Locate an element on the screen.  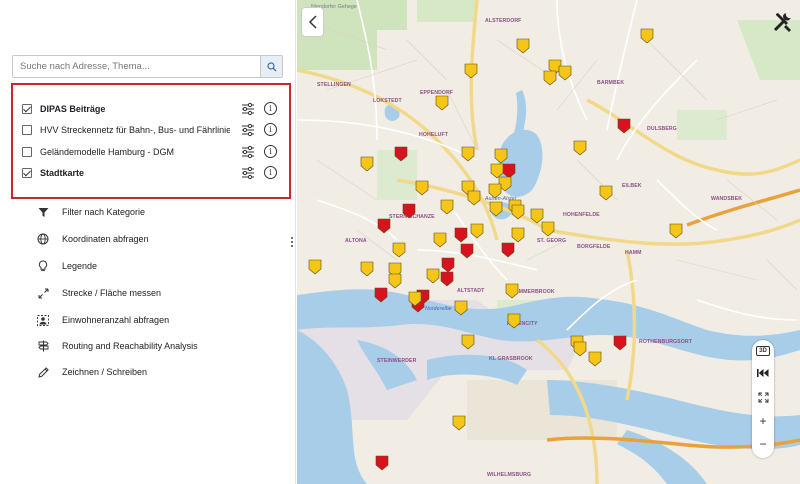
zoom-out-button: − is located at coordinates (763, 444).